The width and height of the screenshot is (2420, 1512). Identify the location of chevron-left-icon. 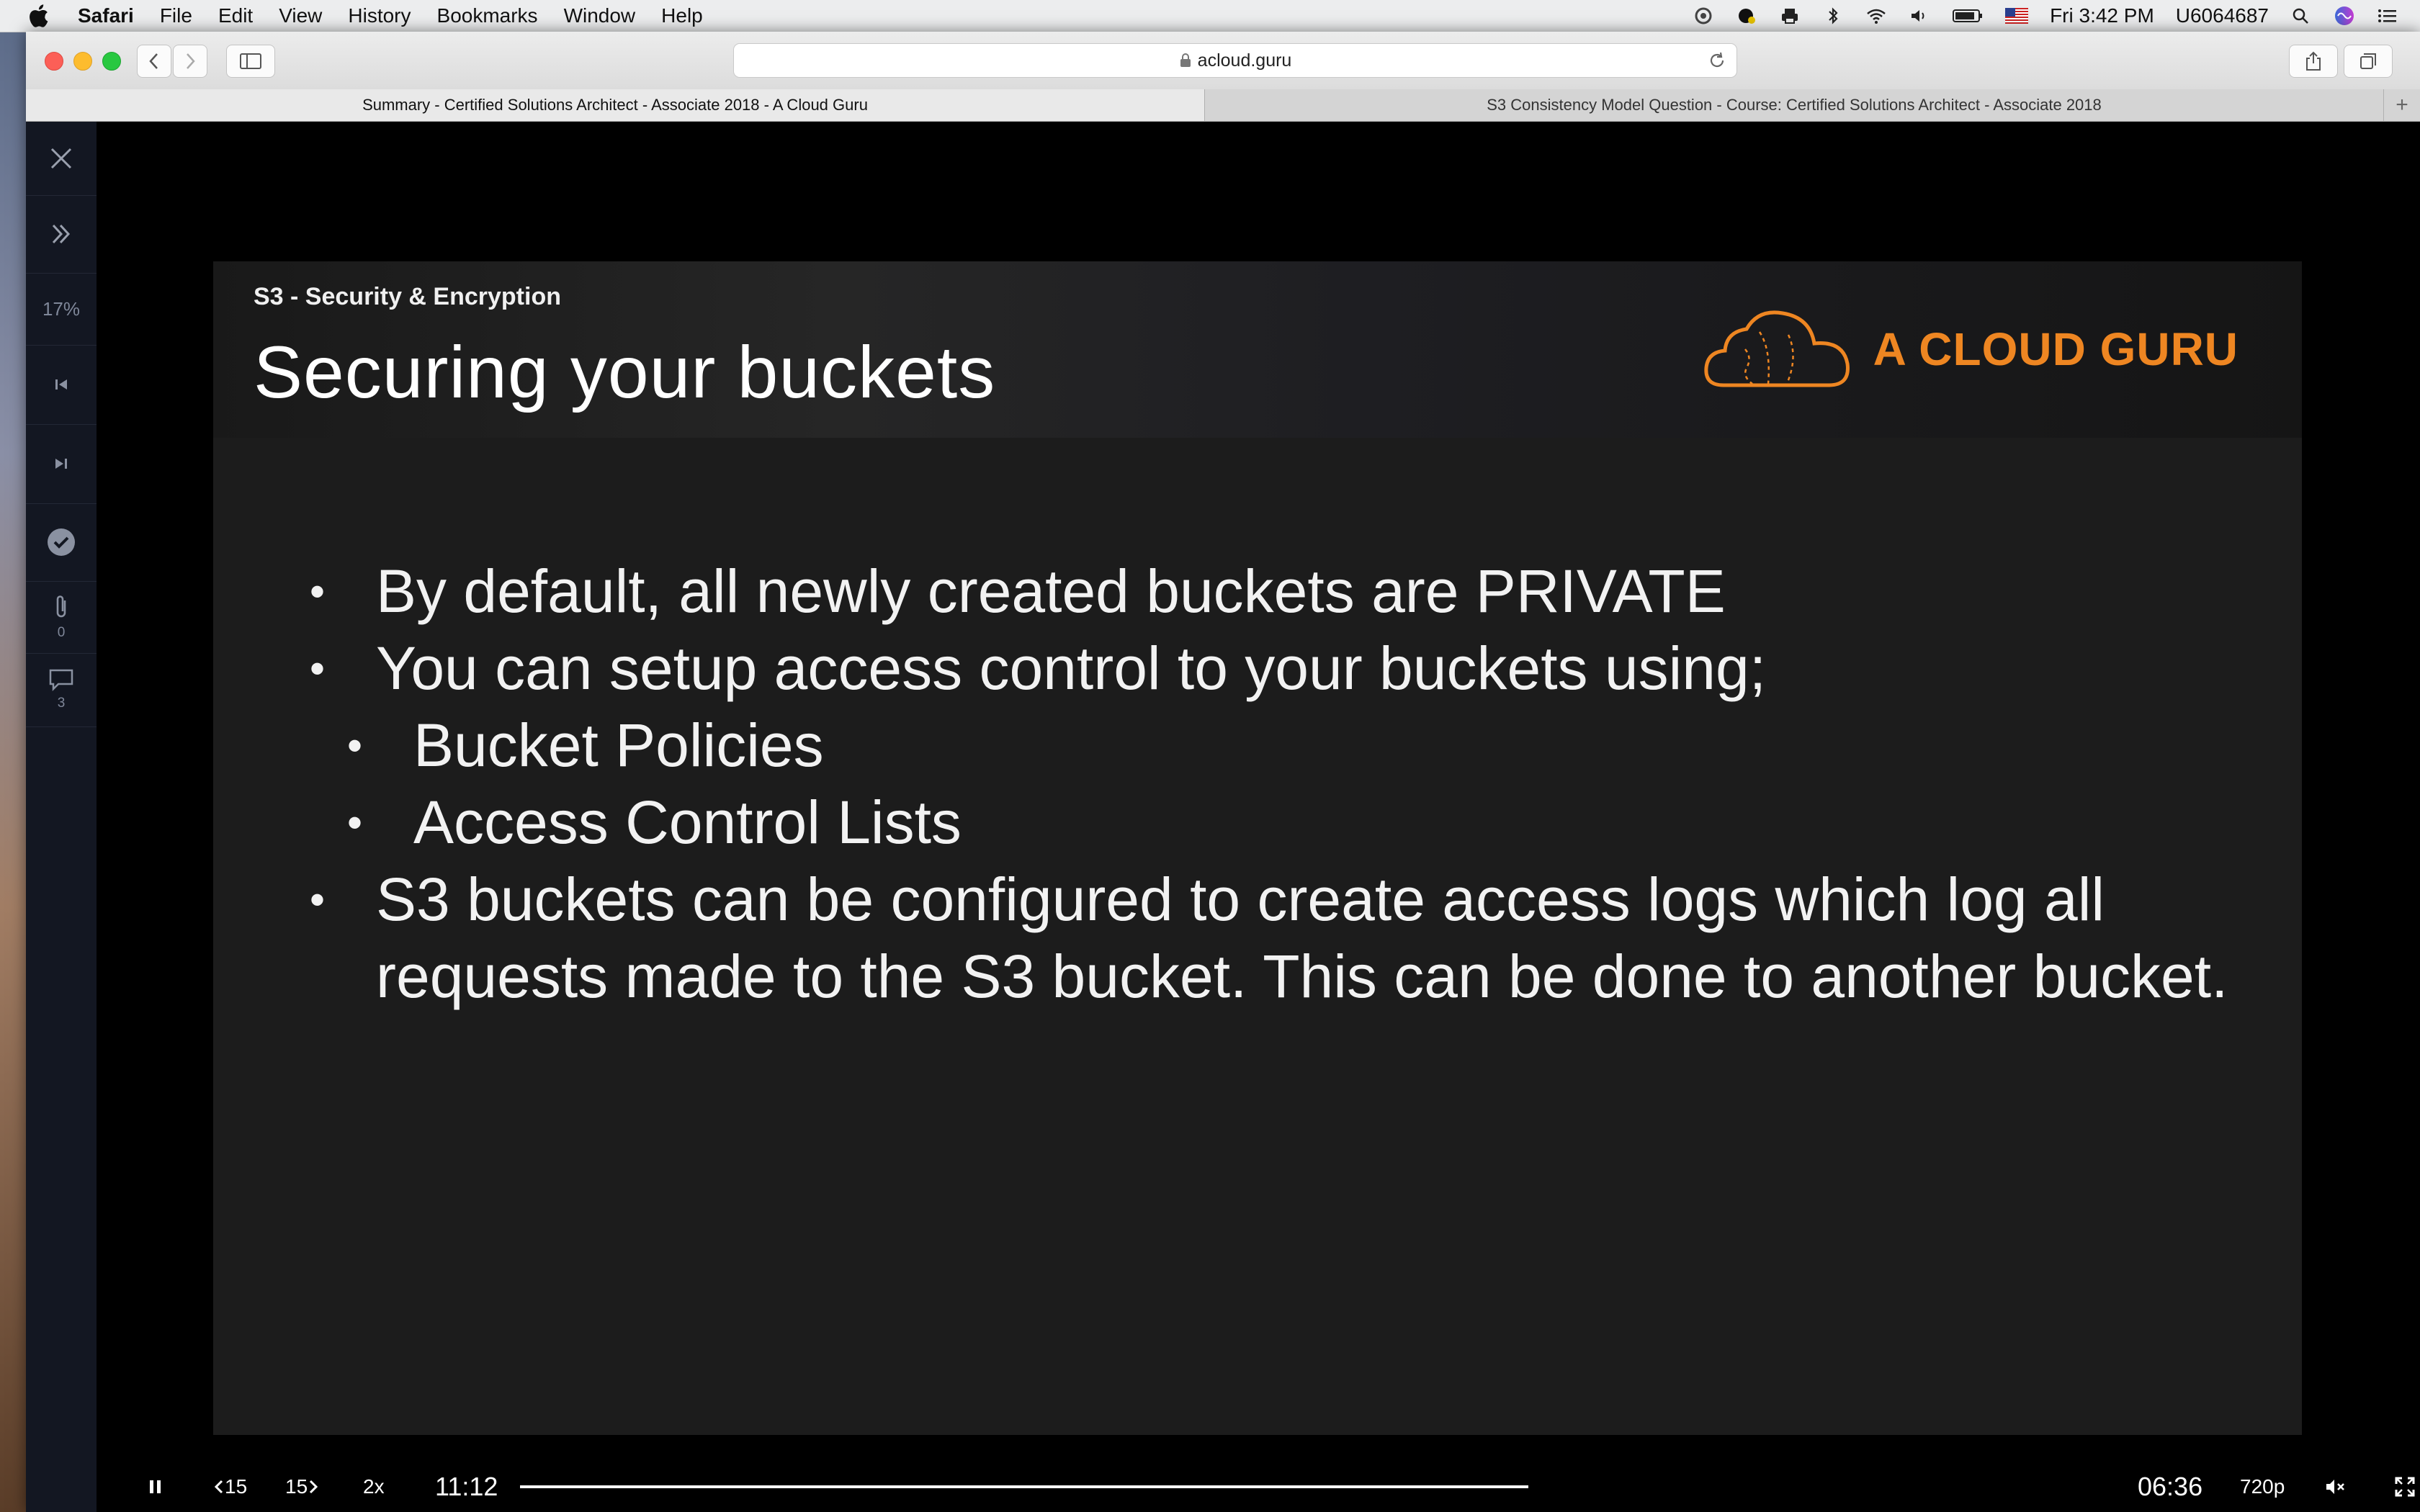
(153, 61).